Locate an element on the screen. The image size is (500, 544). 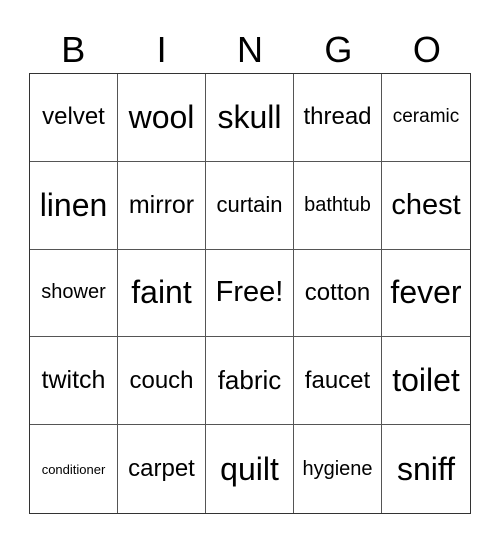
bingo-cell-label: sniff is located at coordinates (426, 468).